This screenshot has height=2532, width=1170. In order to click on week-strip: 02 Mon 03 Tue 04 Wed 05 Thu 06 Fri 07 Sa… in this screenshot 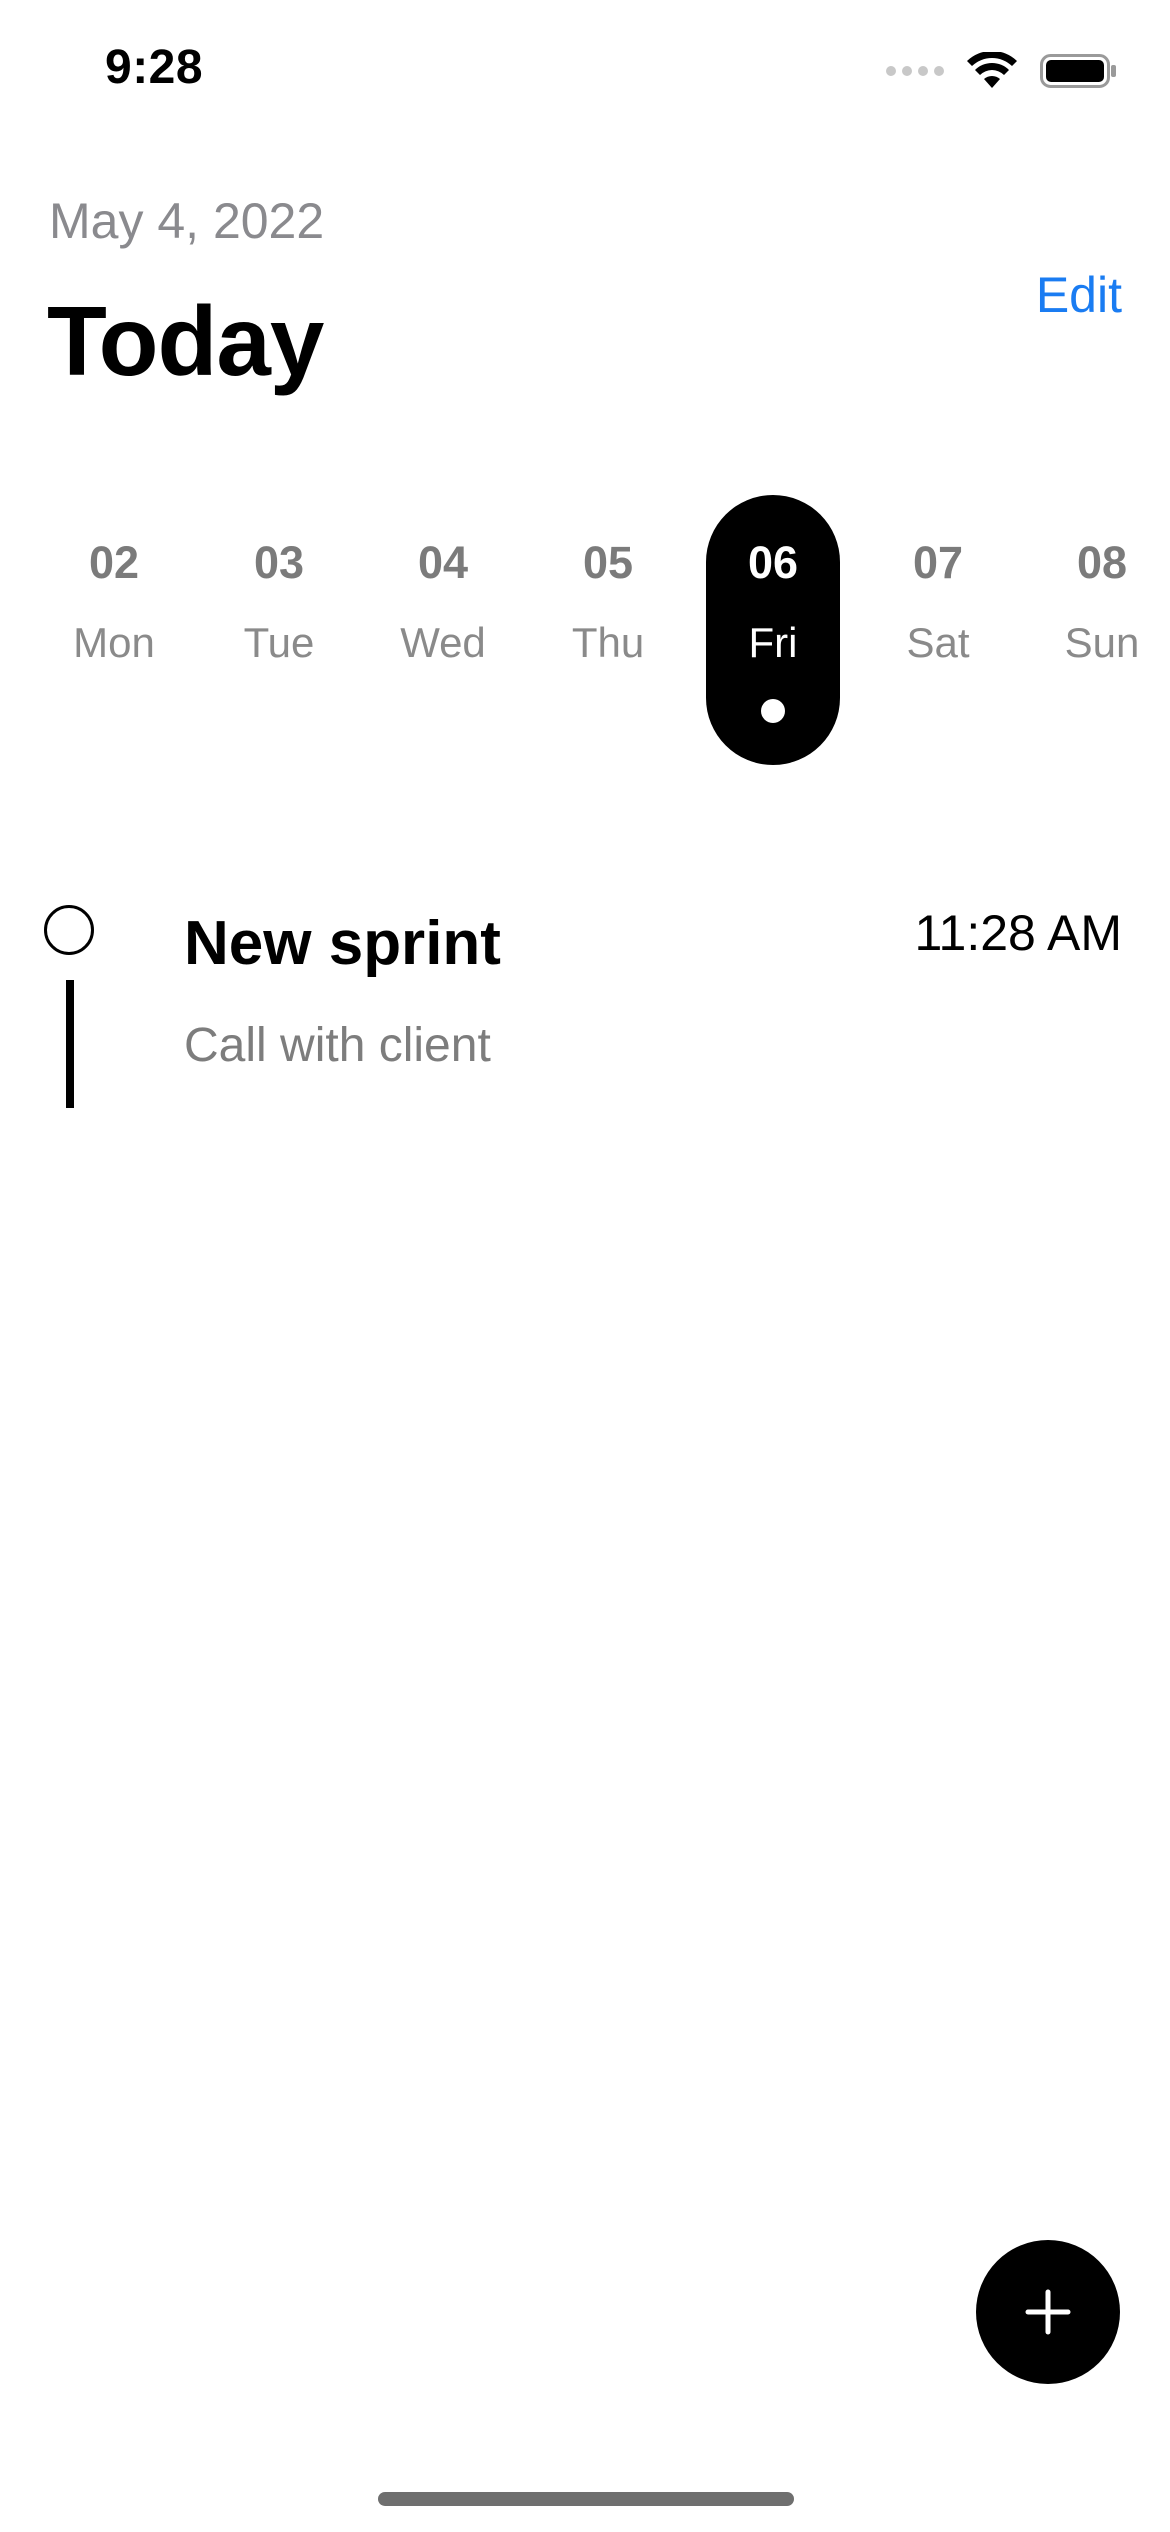, I will do `click(585, 630)`.